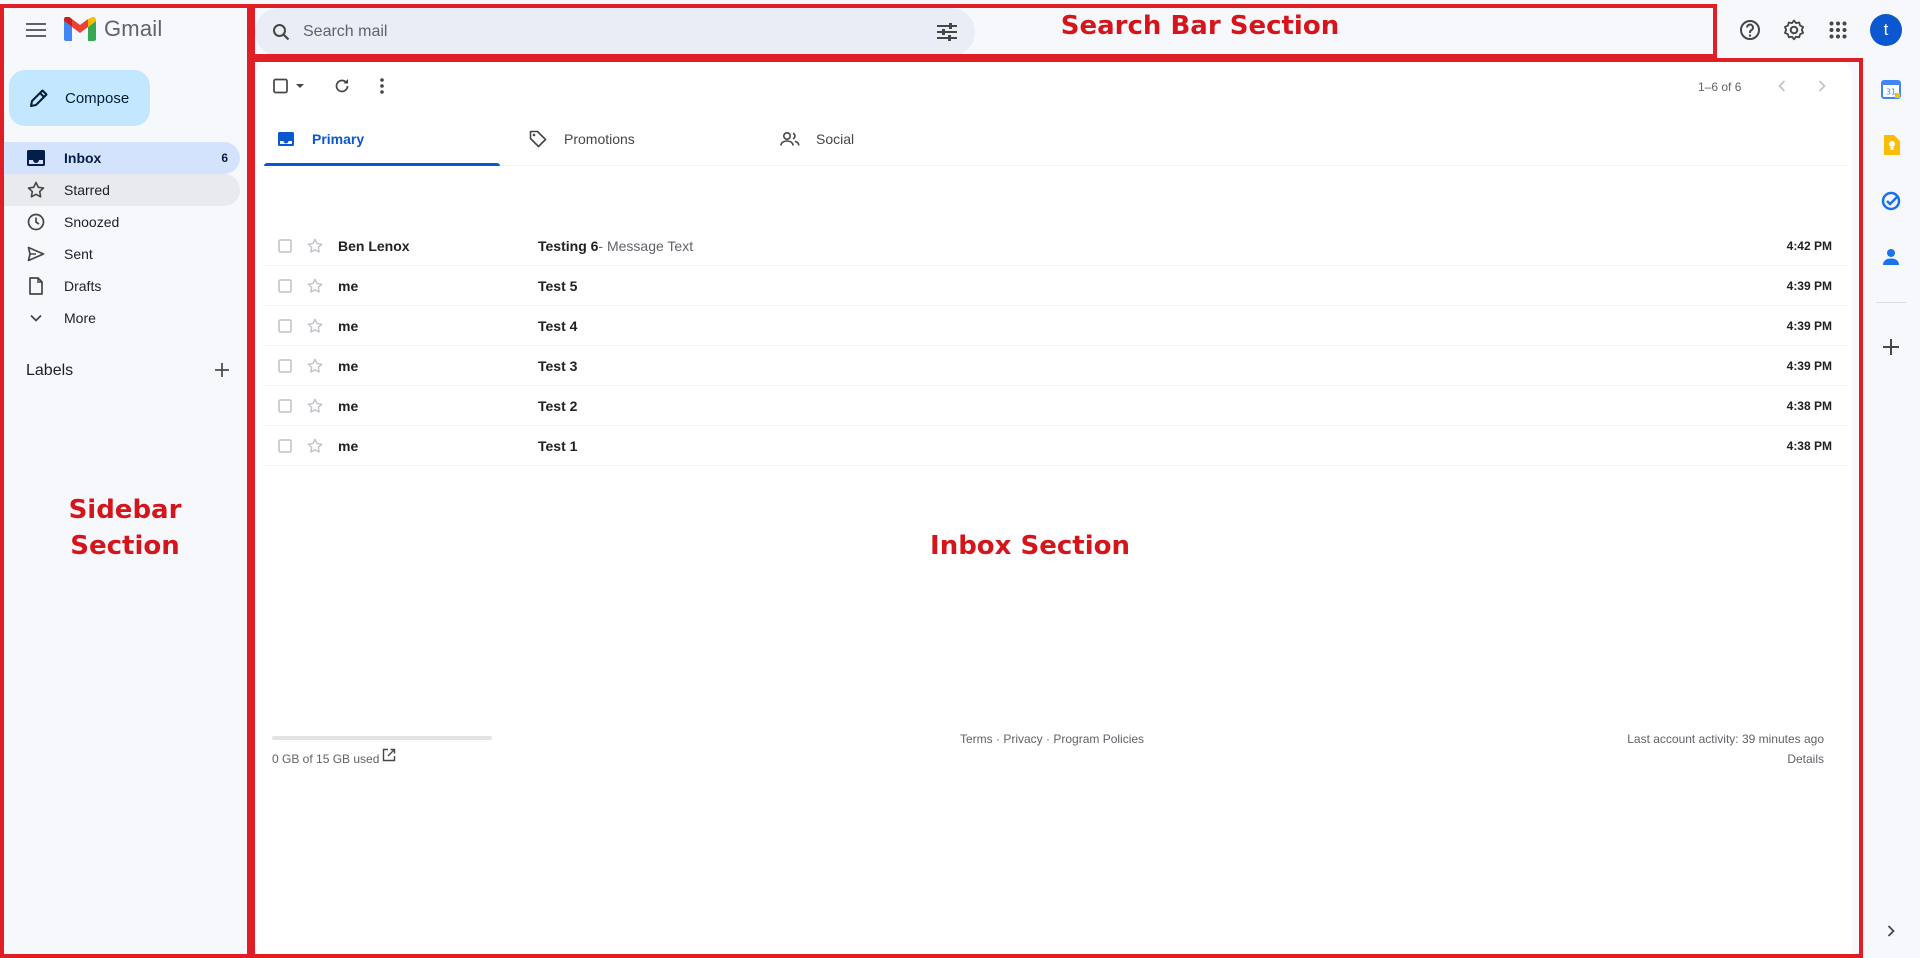 The width and height of the screenshot is (1920, 958). I want to click on search-icon, so click(281, 32).